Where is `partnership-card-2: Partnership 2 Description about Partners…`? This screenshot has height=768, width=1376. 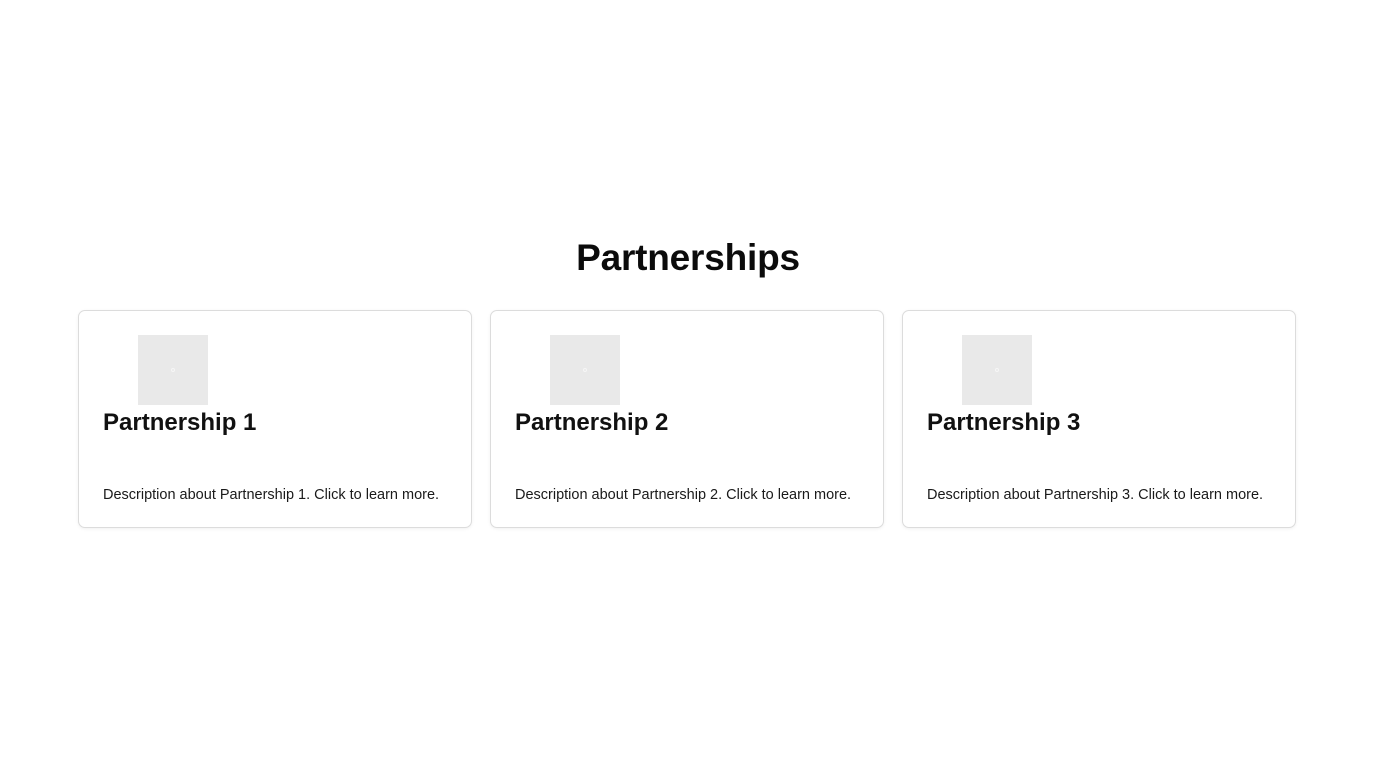 partnership-card-2: Partnership 2 Description about Partners… is located at coordinates (687, 419).